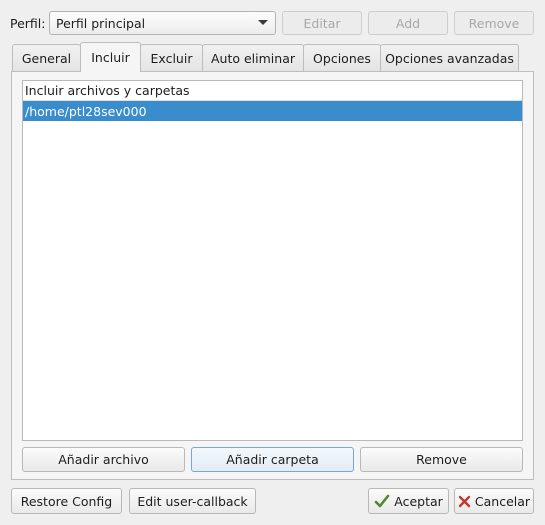 The height and width of the screenshot is (525, 545). I want to click on tab-label: General, so click(46, 58).